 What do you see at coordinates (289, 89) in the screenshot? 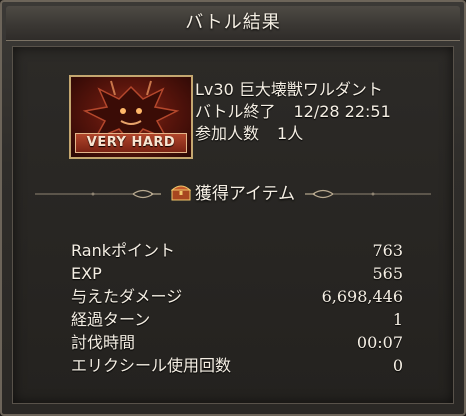
I see `quest-name: Lv30 巨大壊獣ワルダント` at bounding box center [289, 89].